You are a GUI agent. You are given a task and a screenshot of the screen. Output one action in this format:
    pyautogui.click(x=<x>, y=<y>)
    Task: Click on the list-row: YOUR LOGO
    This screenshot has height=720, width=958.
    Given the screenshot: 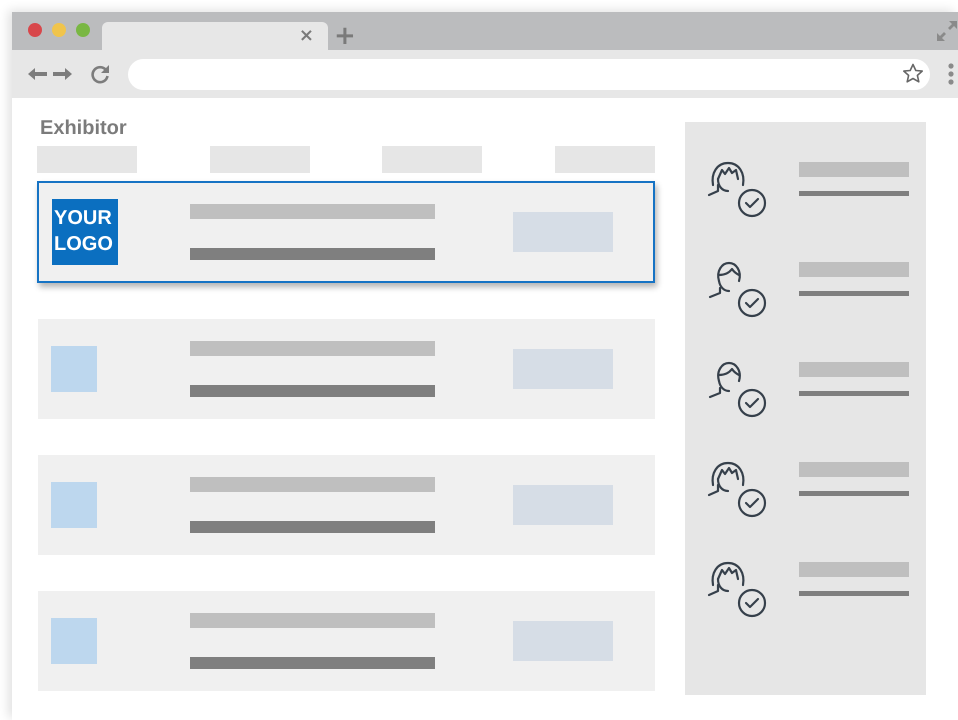 What is the action you would take?
    pyautogui.click(x=346, y=232)
    